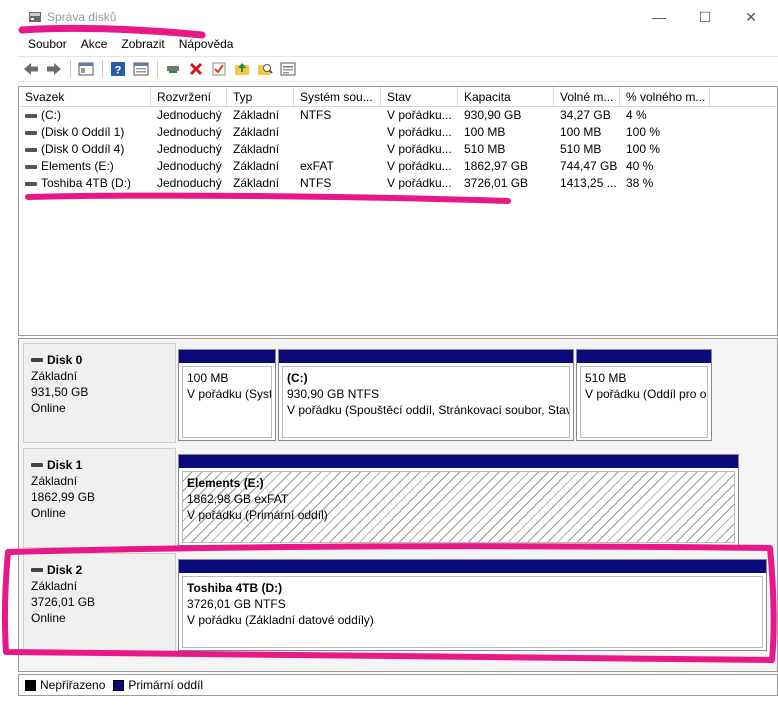  I want to click on back-arrow-icon, so click(31, 69).